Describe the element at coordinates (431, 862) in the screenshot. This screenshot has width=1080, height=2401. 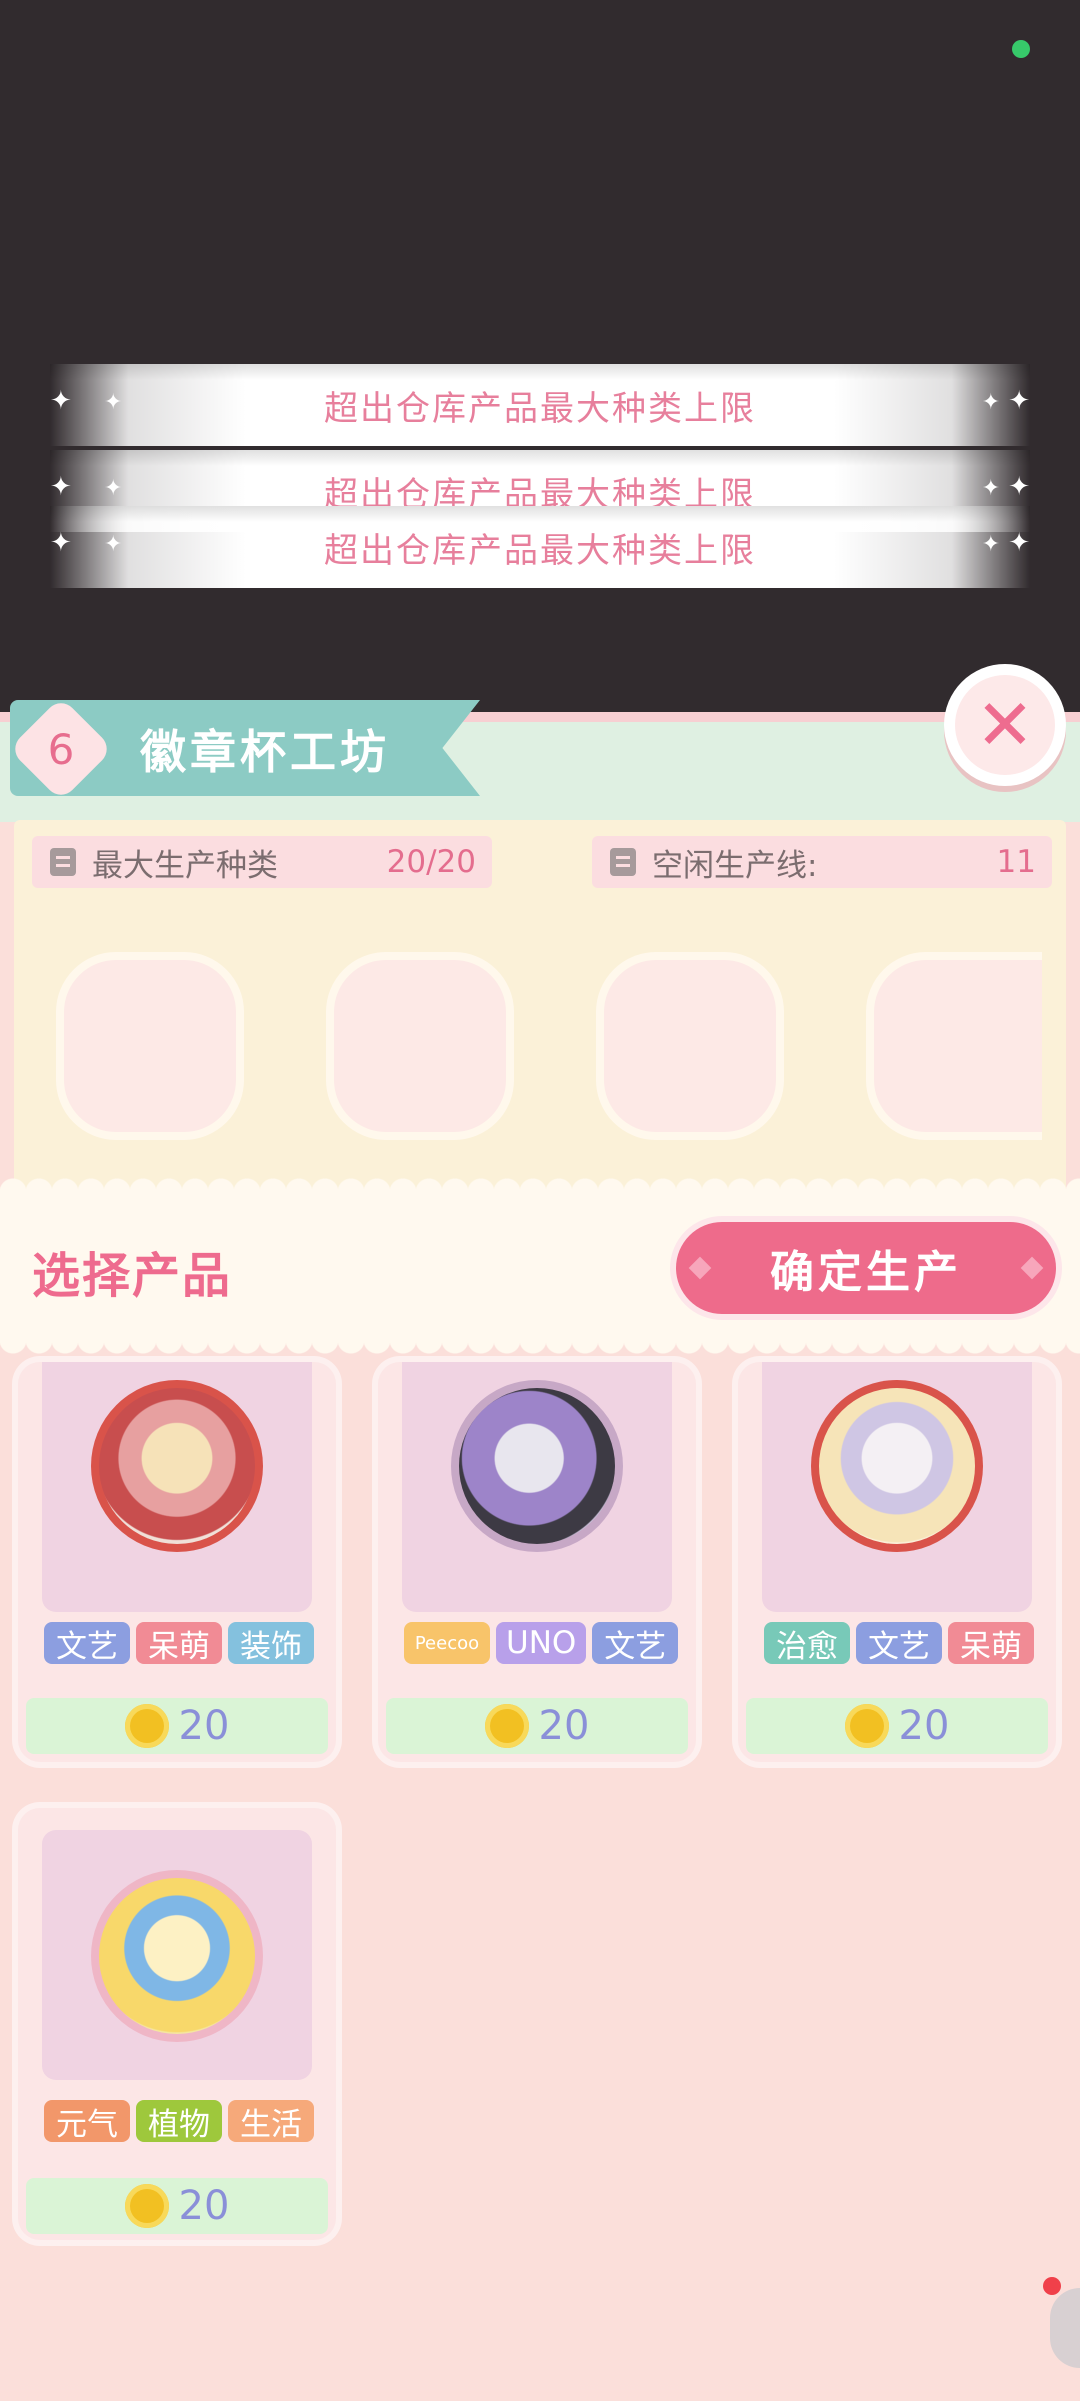
I see `max-types-value: 20/20` at that location.